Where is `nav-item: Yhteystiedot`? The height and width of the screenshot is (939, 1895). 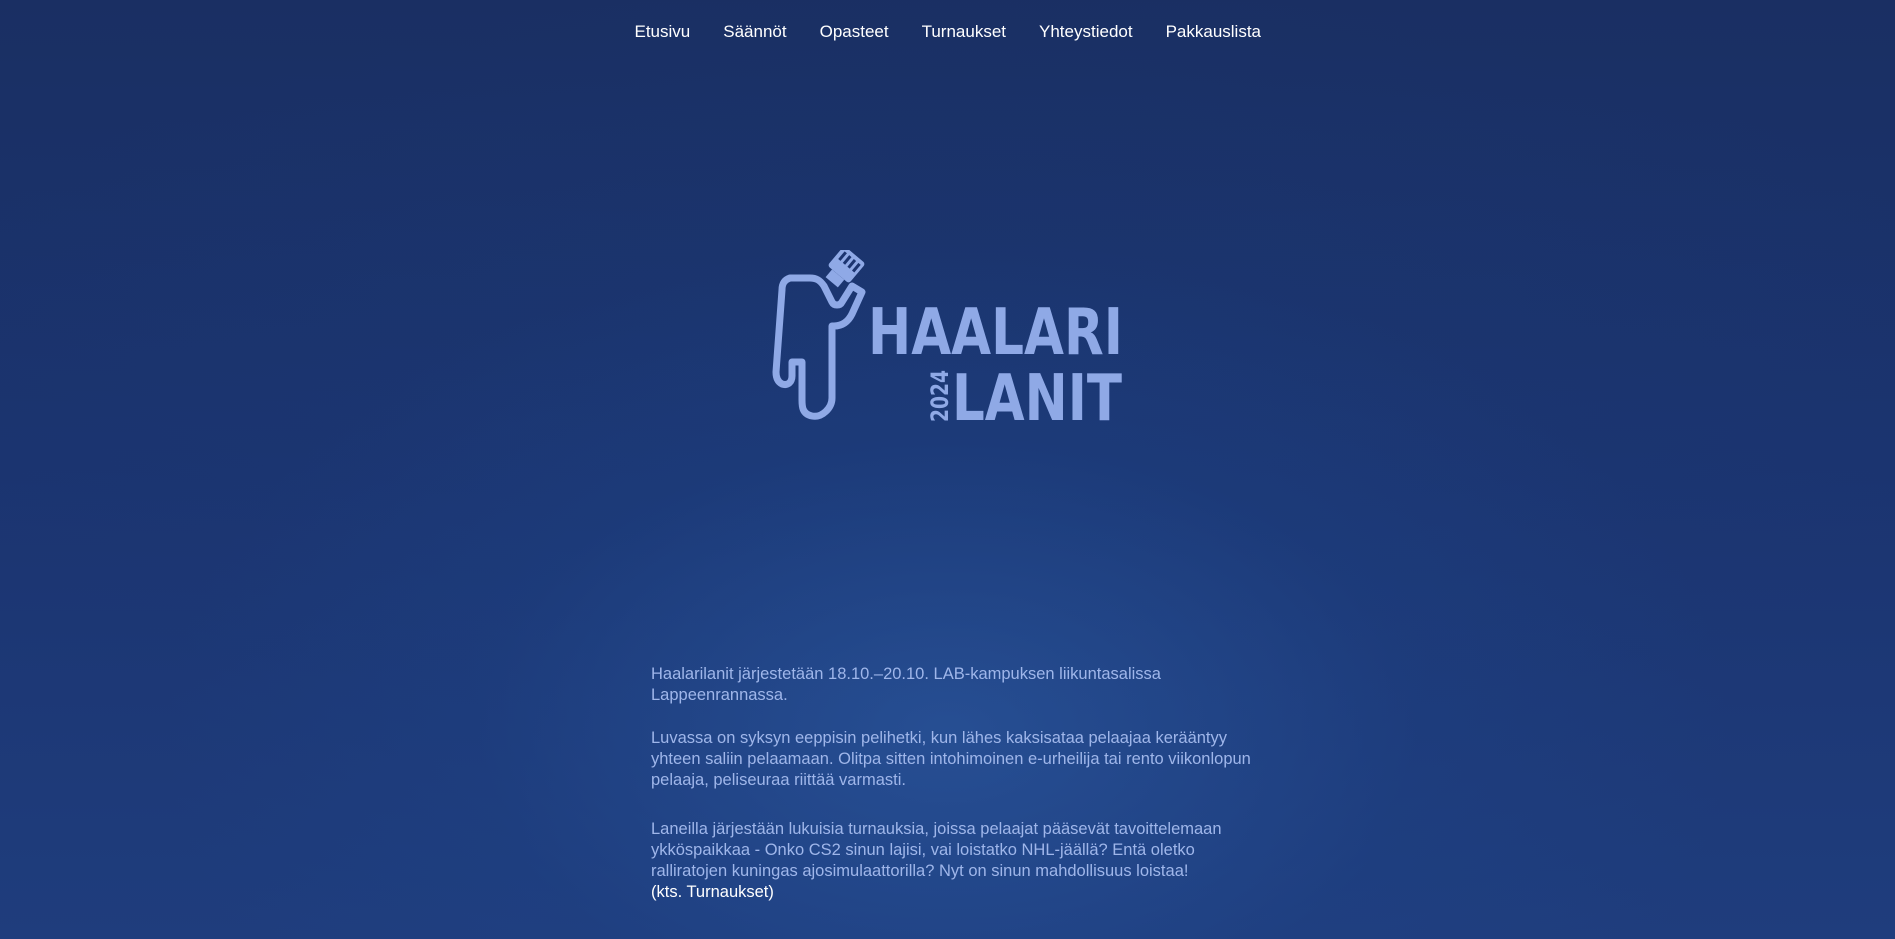 nav-item: Yhteystiedot is located at coordinates (1086, 32).